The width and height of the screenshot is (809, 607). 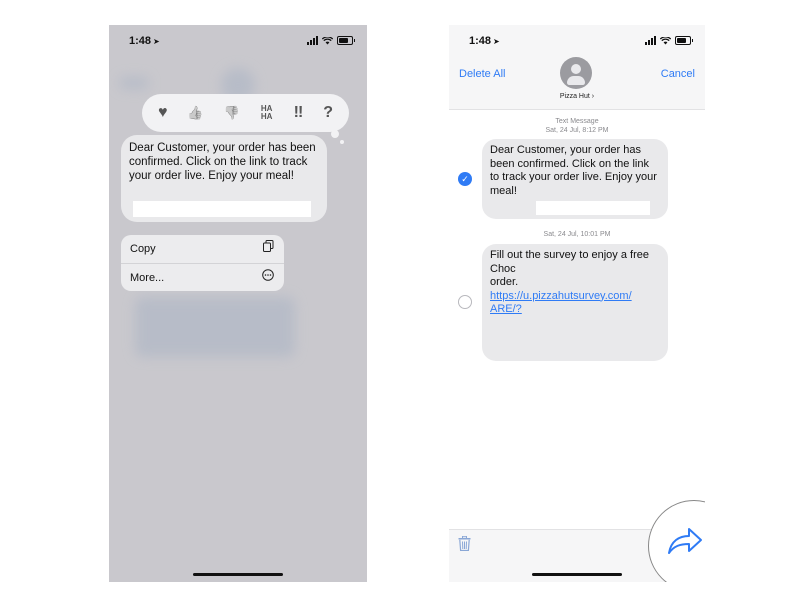 What do you see at coordinates (577, 96) in the screenshot?
I see `contact-name: Pizza Hut ›` at bounding box center [577, 96].